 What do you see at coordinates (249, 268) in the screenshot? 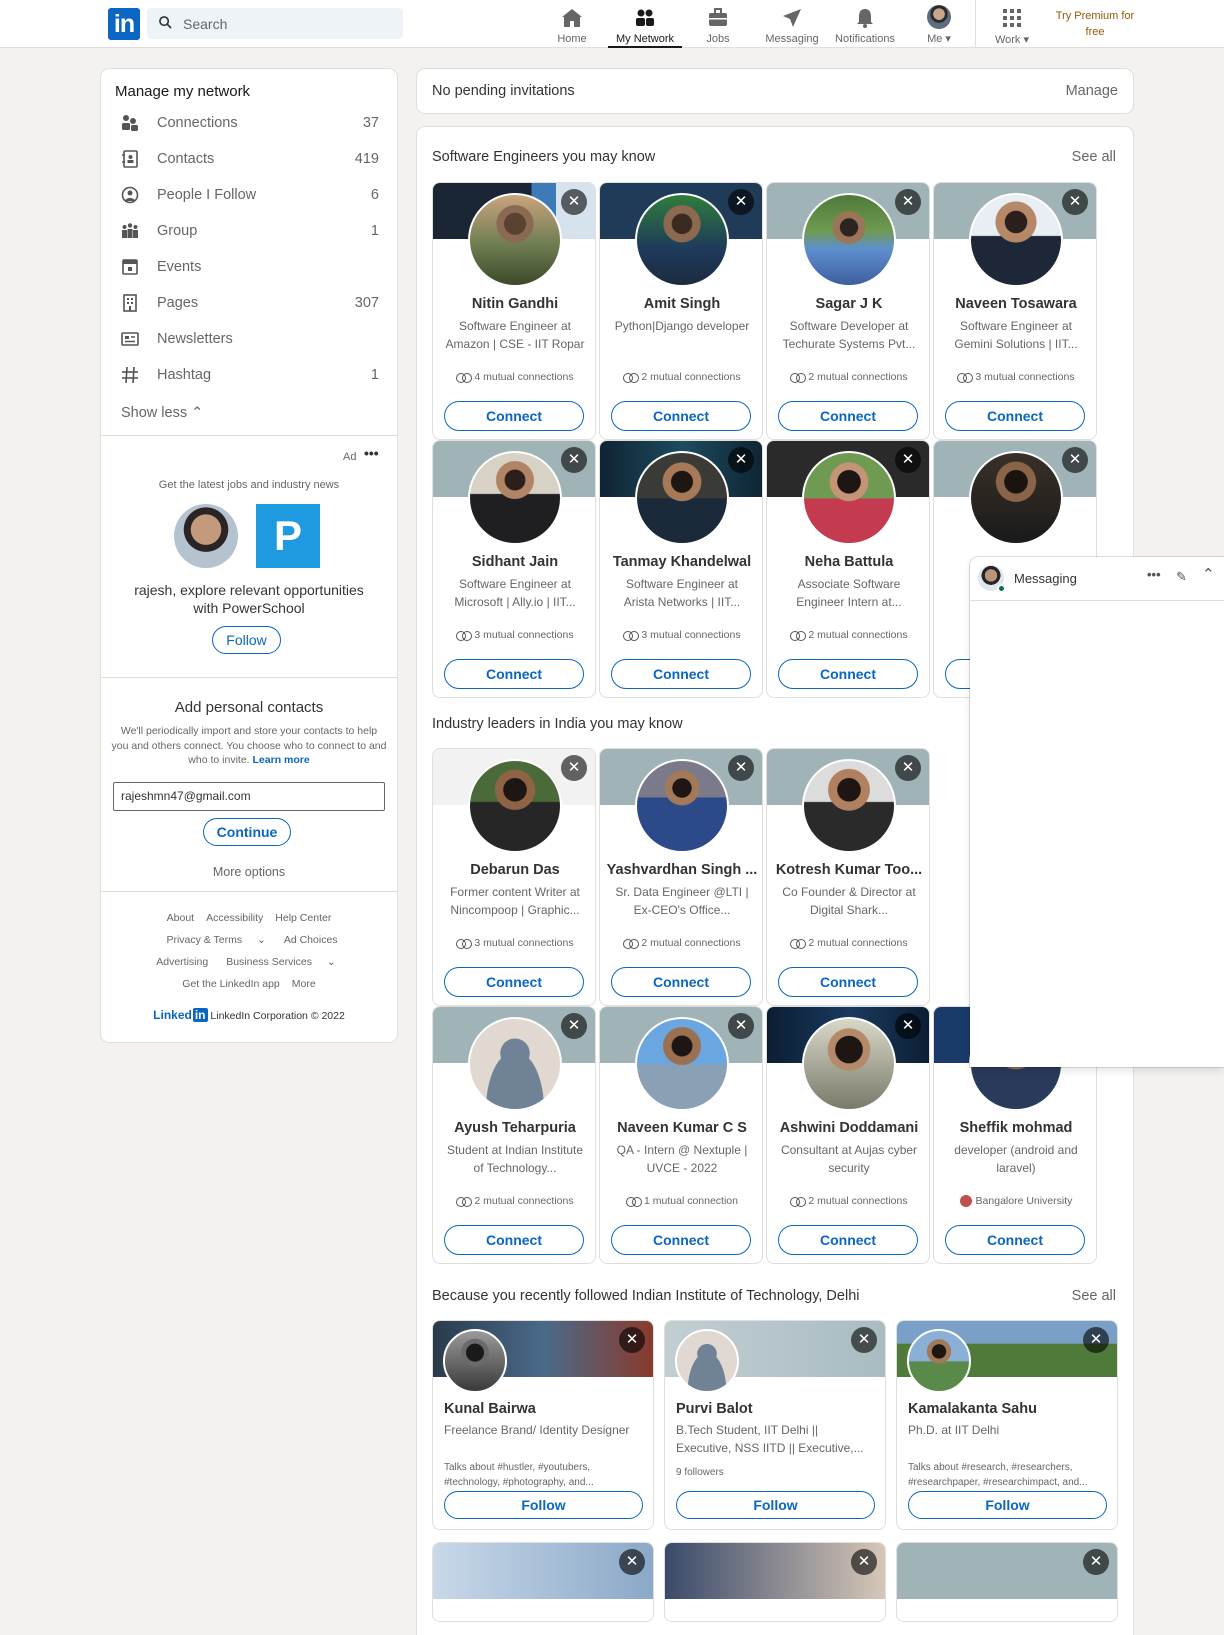
I see `sidebar-item-events: Events` at bounding box center [249, 268].